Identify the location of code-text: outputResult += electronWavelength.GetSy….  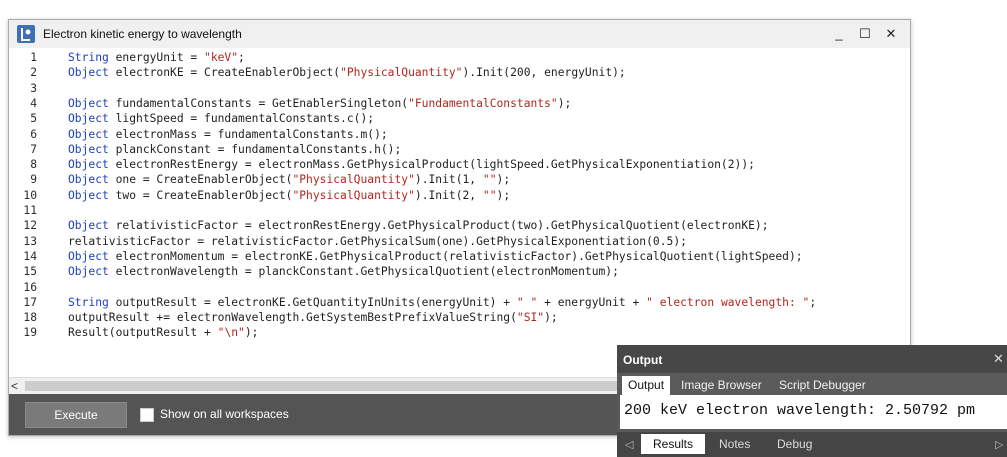
(313, 317).